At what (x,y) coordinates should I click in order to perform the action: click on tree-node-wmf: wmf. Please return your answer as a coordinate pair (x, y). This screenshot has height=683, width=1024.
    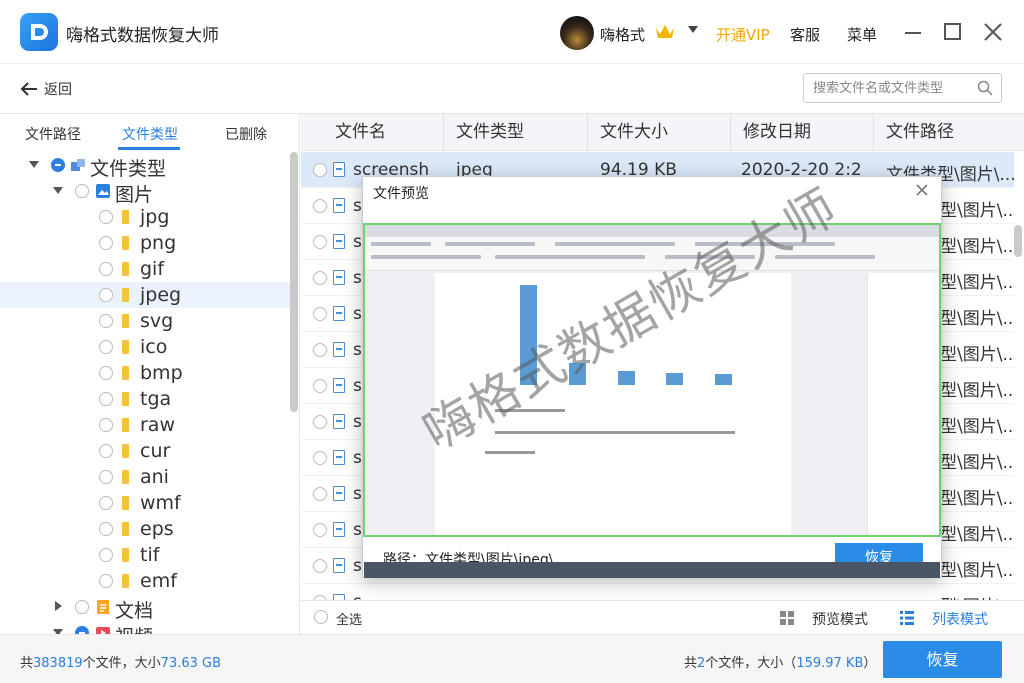
    Looking at the image, I should click on (145, 503).